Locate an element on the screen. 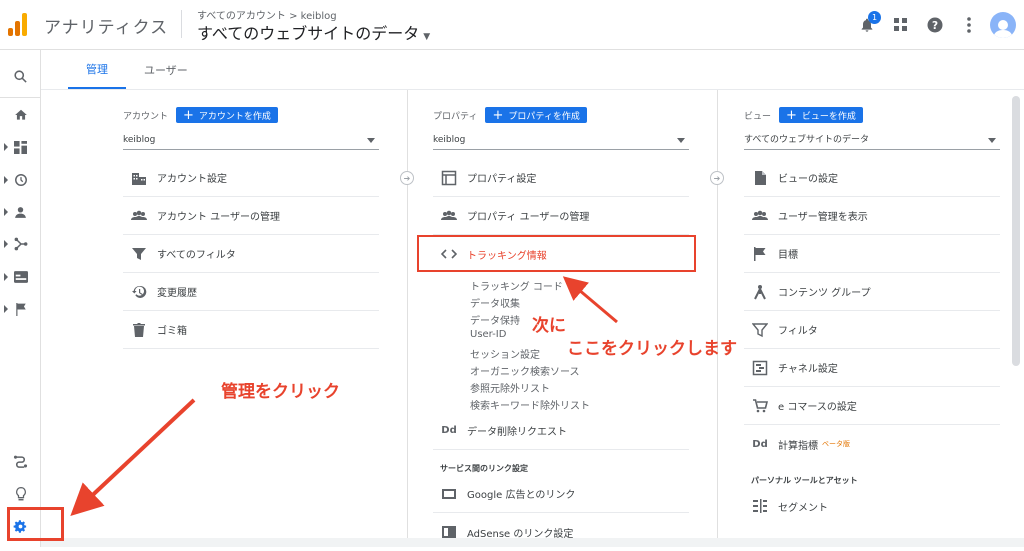  nav-search is located at coordinates (20, 76).